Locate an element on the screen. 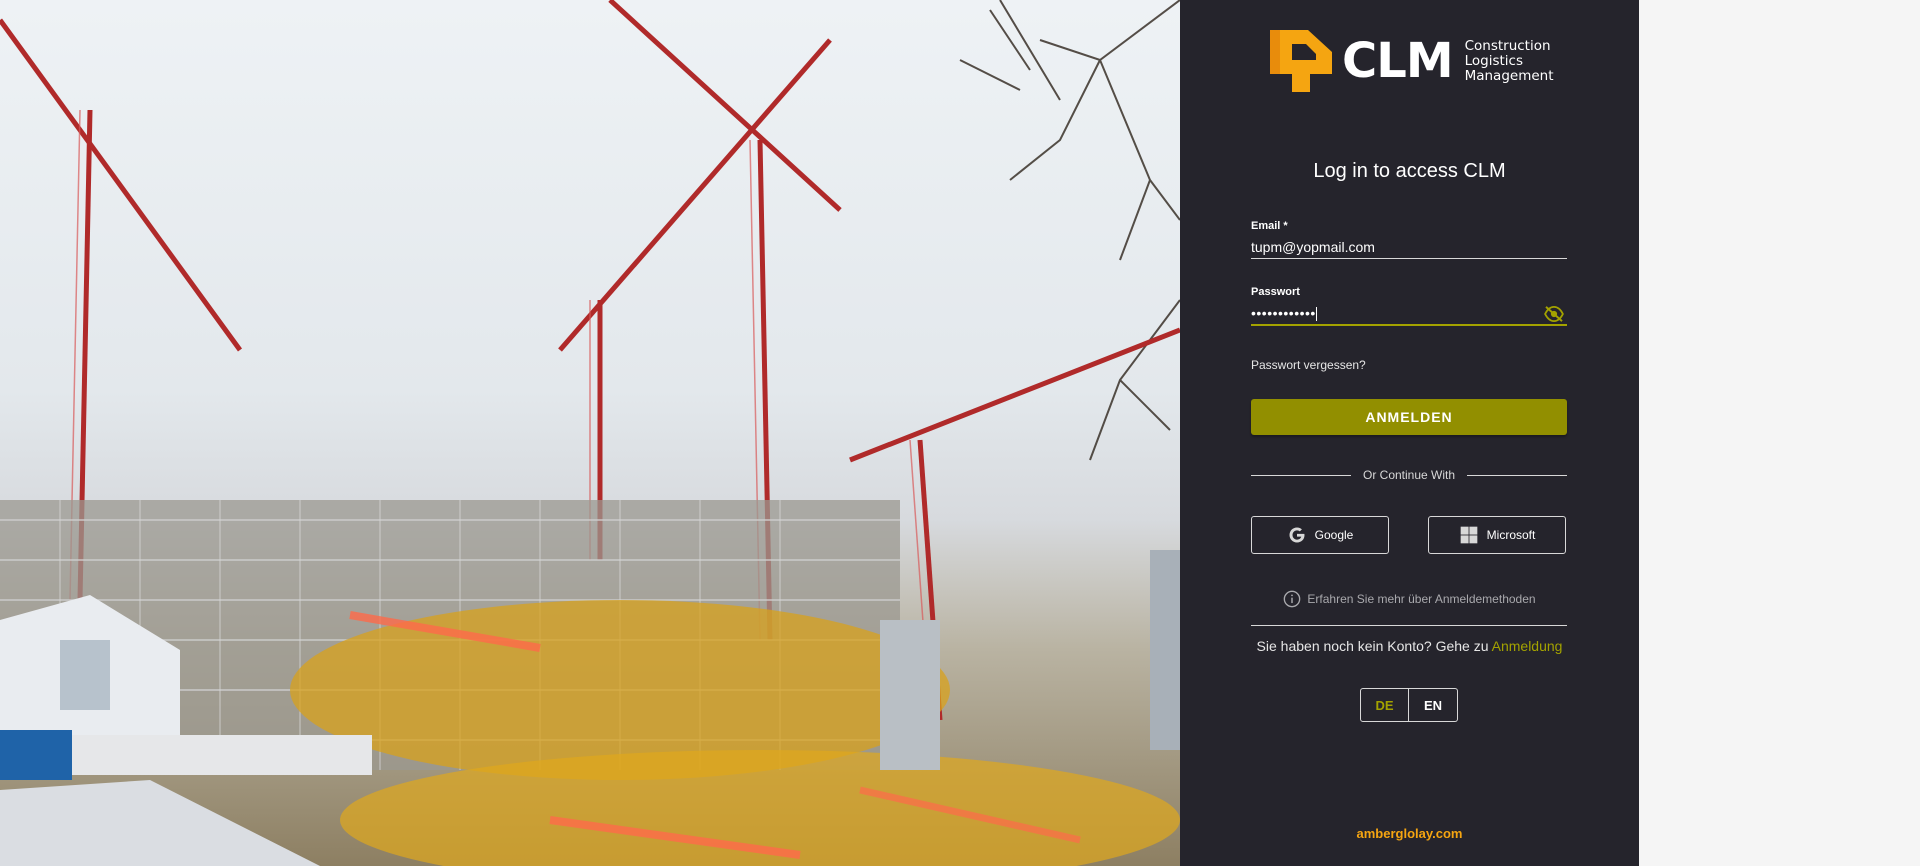  info-text: Erfahren Sie mehr über Anmeldemethoden is located at coordinates (1421, 599).